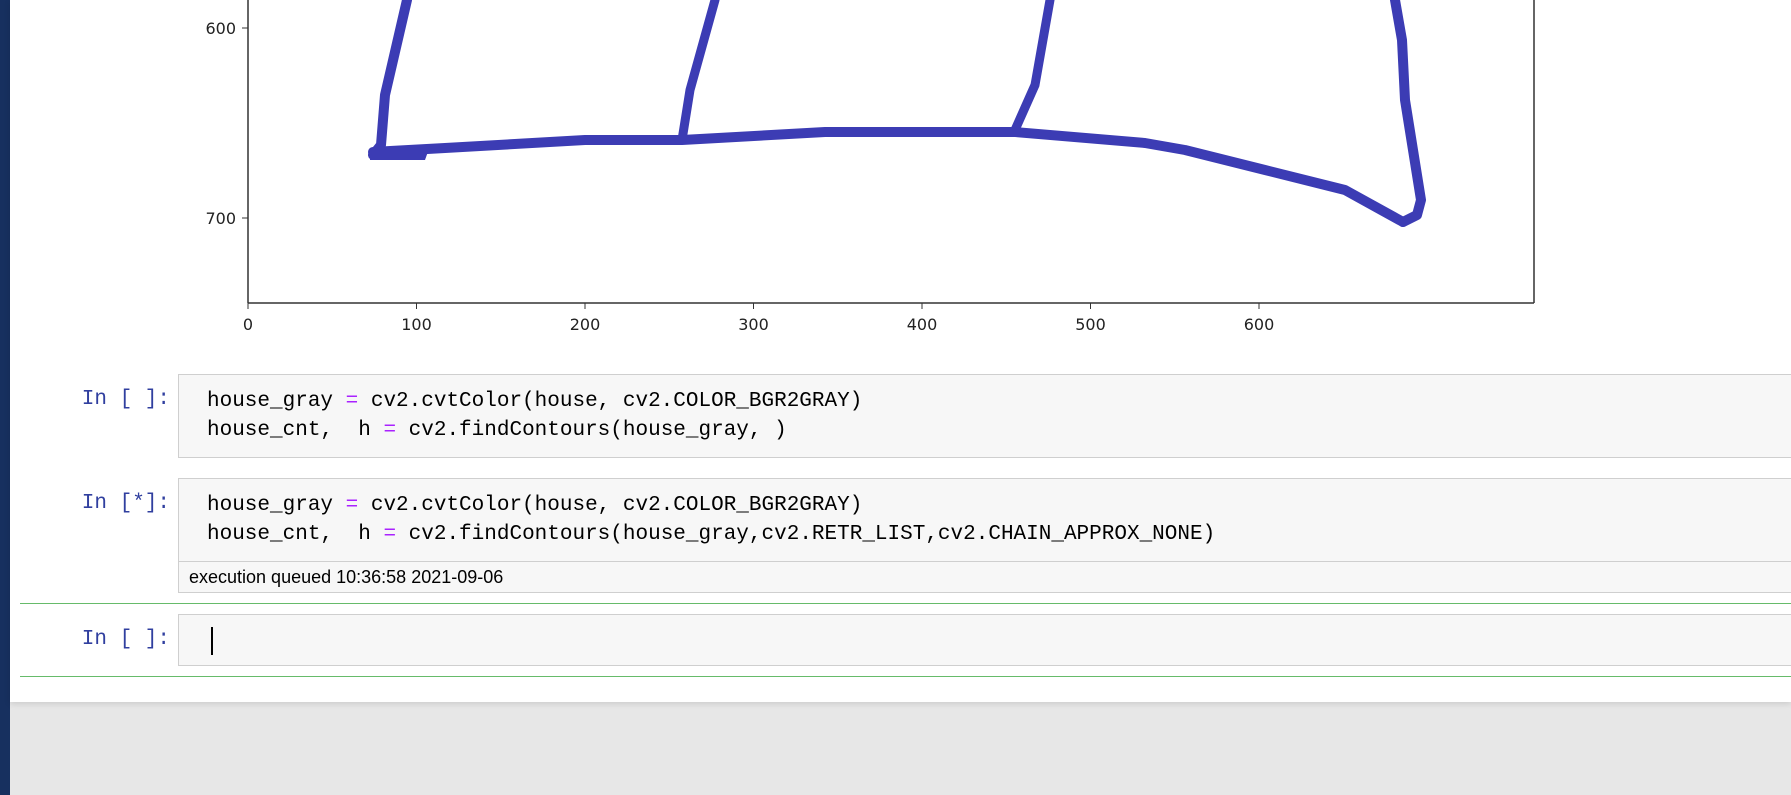 This screenshot has width=1791, height=795. Describe the element at coordinates (905, 676) in the screenshot. I see `selected-cell-border-bottom` at that location.